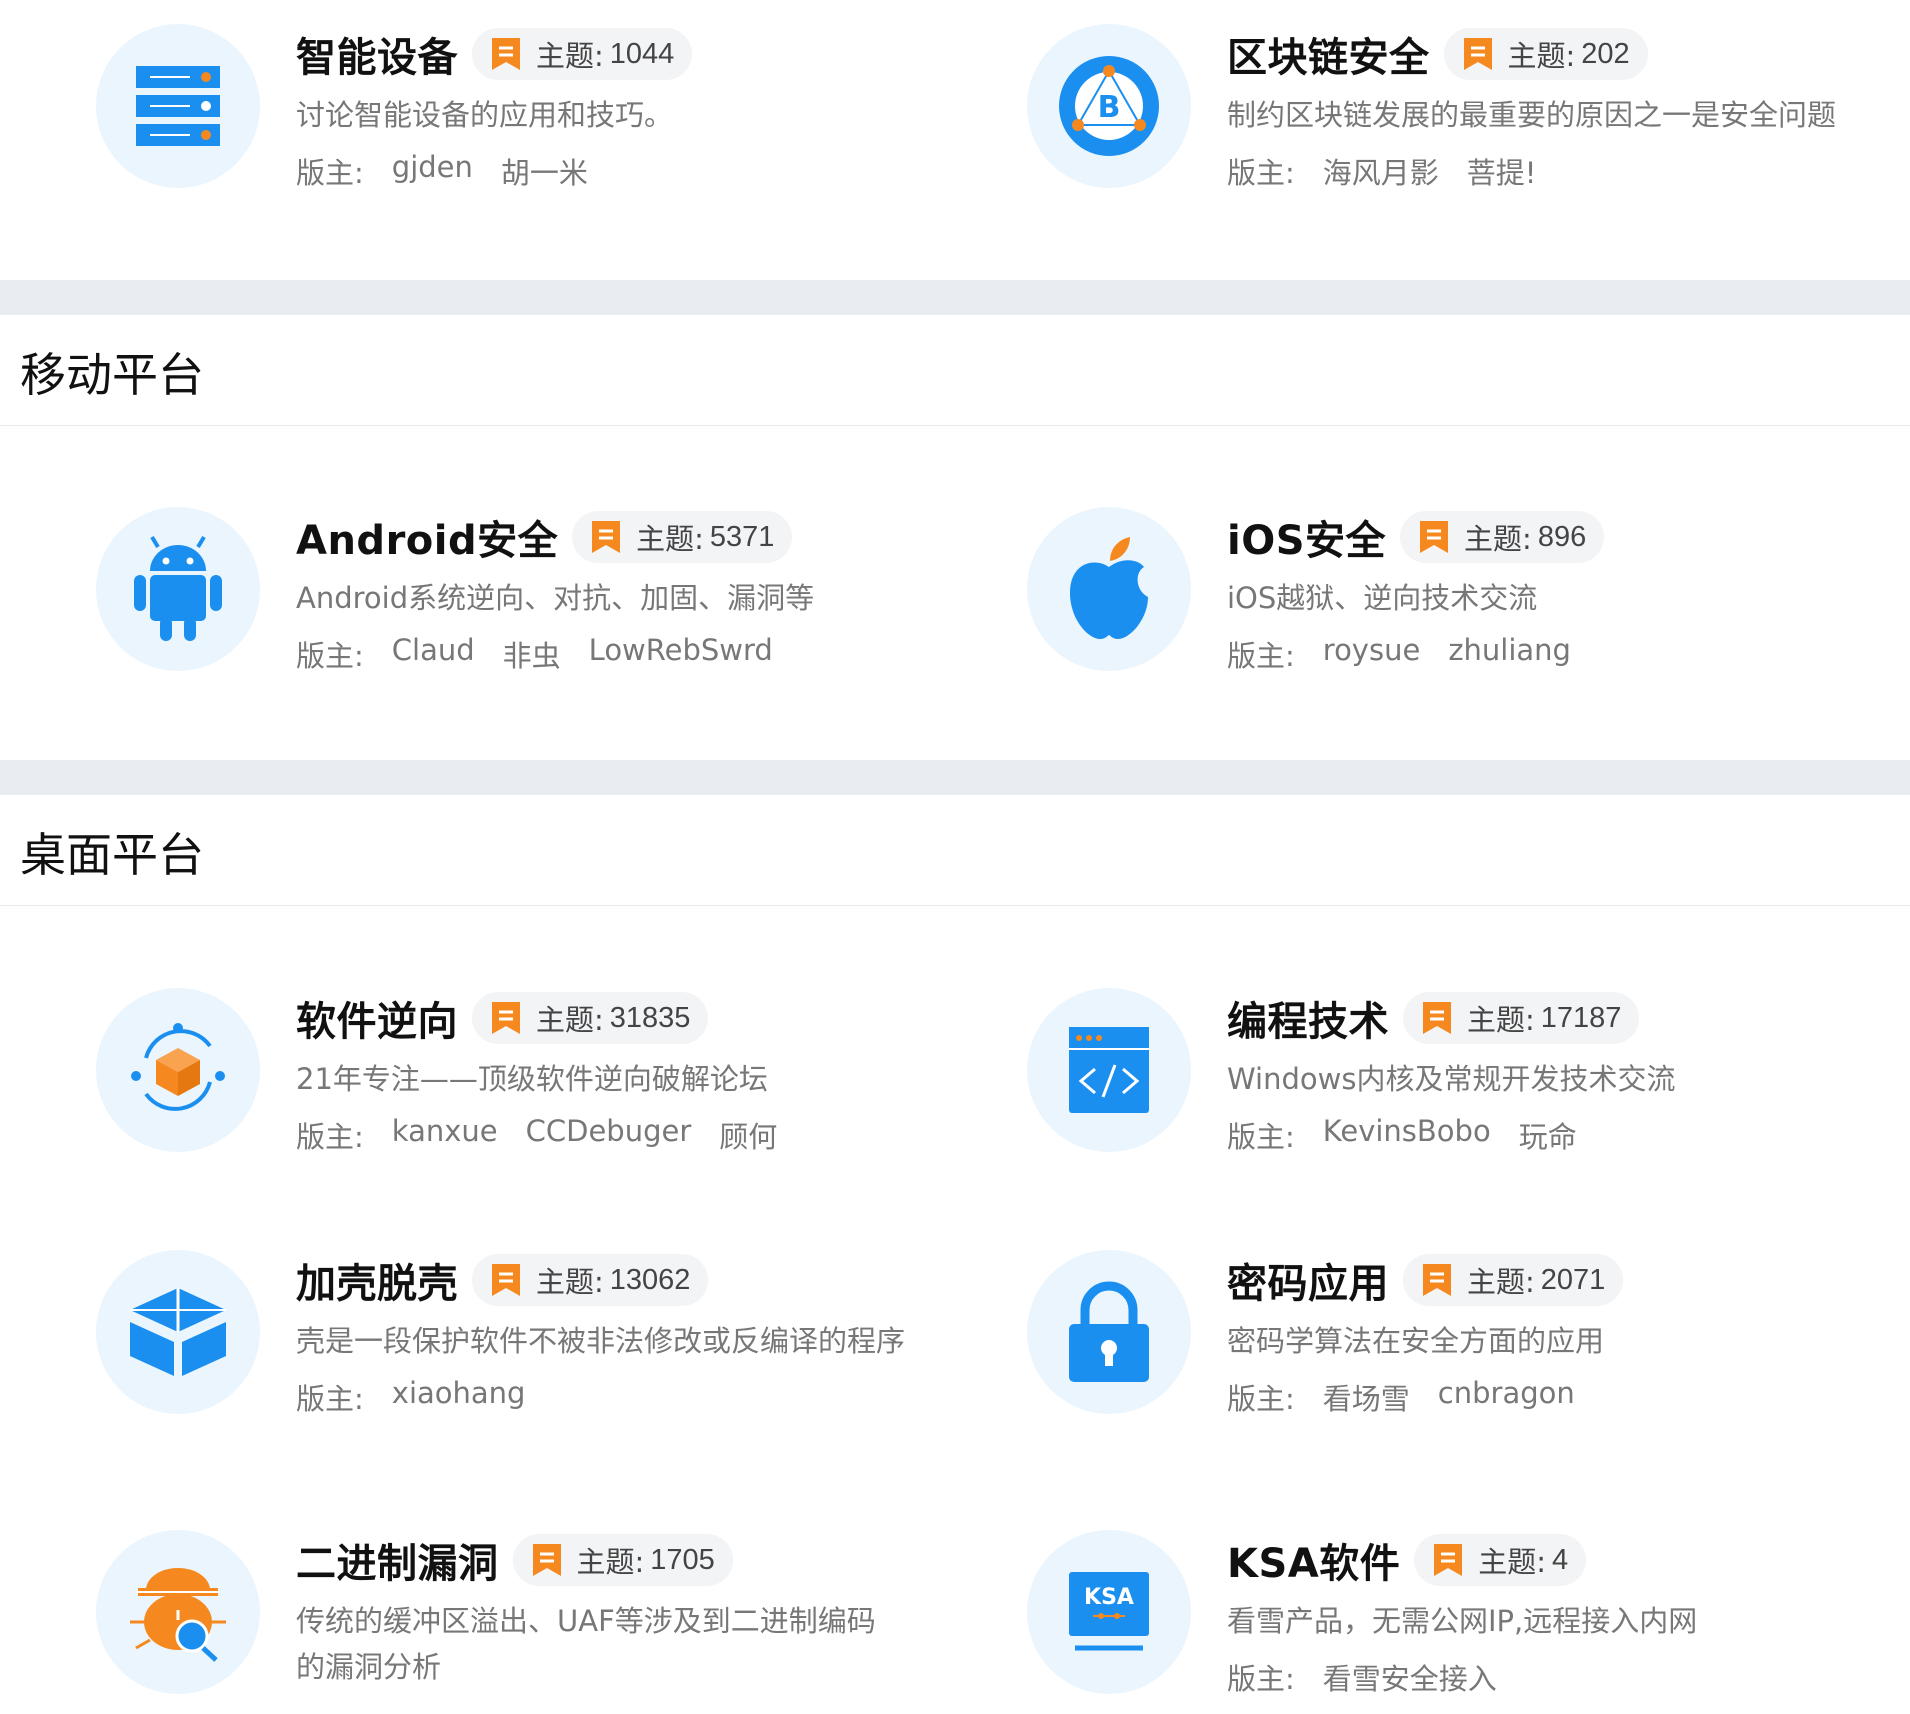 The image size is (1910, 1714). What do you see at coordinates (1521, 1018) in the screenshot?
I see `topic-count-badge: 主题: 17187` at bounding box center [1521, 1018].